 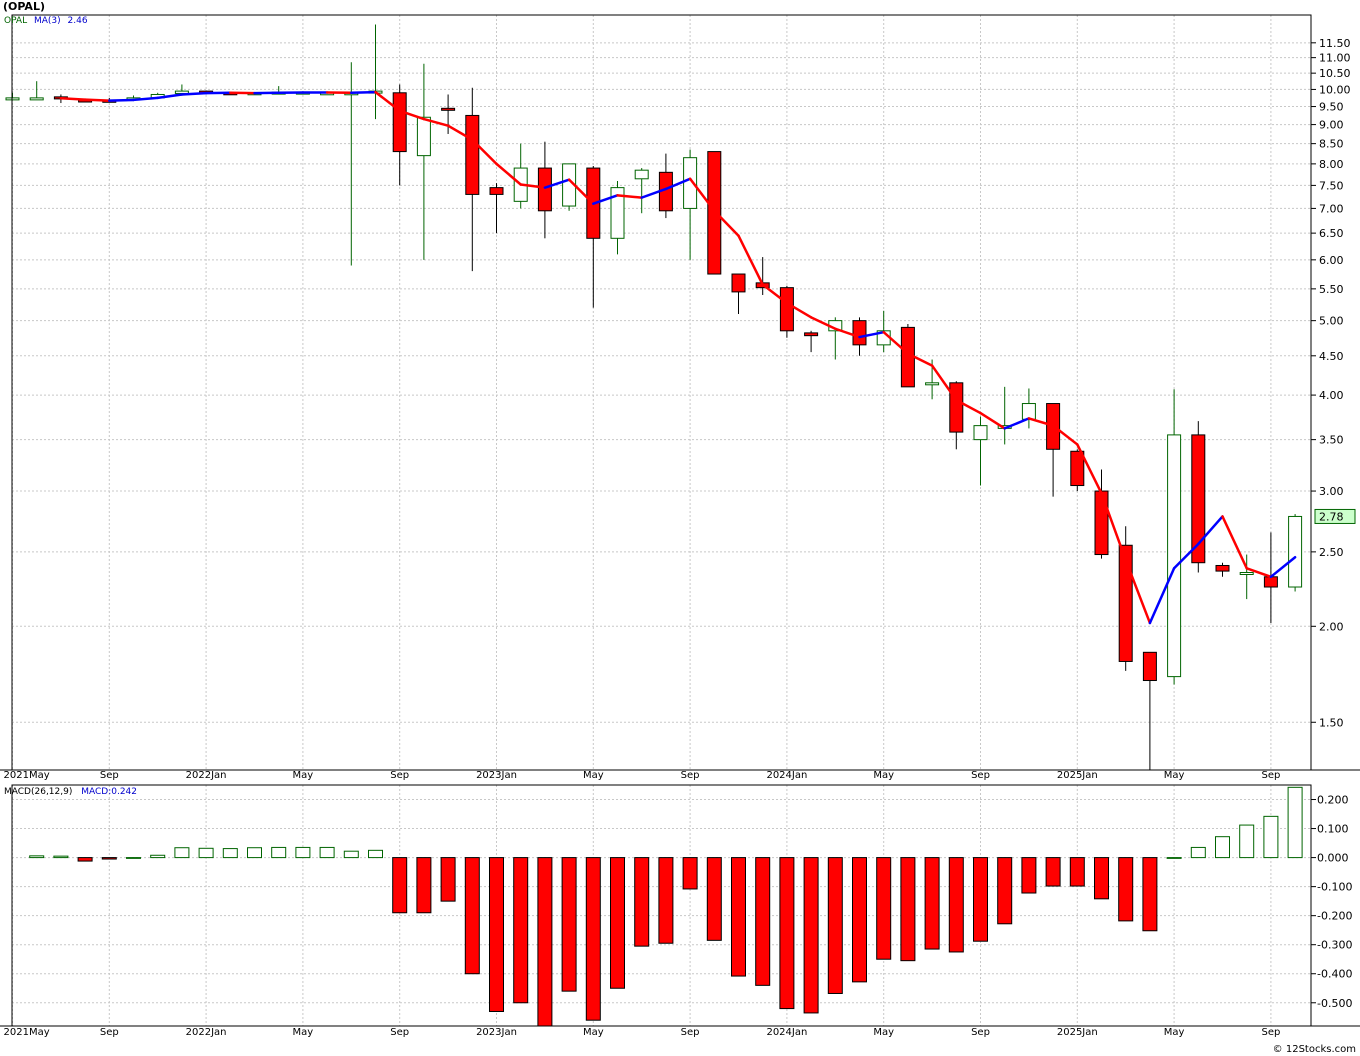 What do you see at coordinates (1331, 208) in the screenshot?
I see `price-tick-label: 7.00` at bounding box center [1331, 208].